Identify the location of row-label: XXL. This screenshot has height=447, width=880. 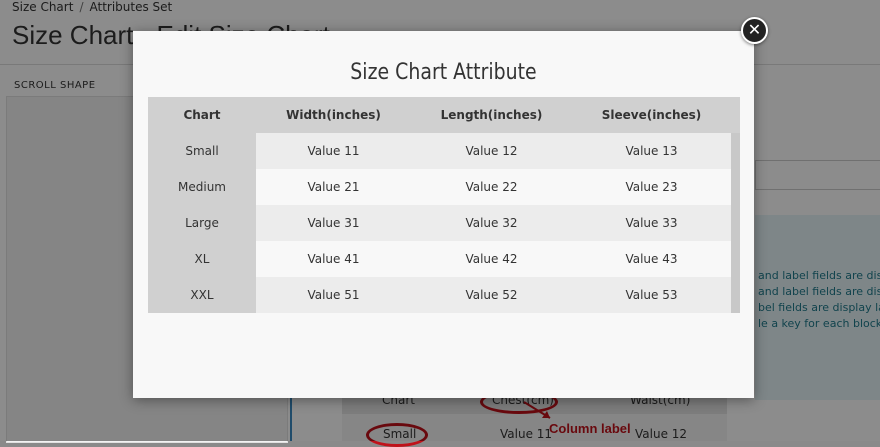
(202, 295).